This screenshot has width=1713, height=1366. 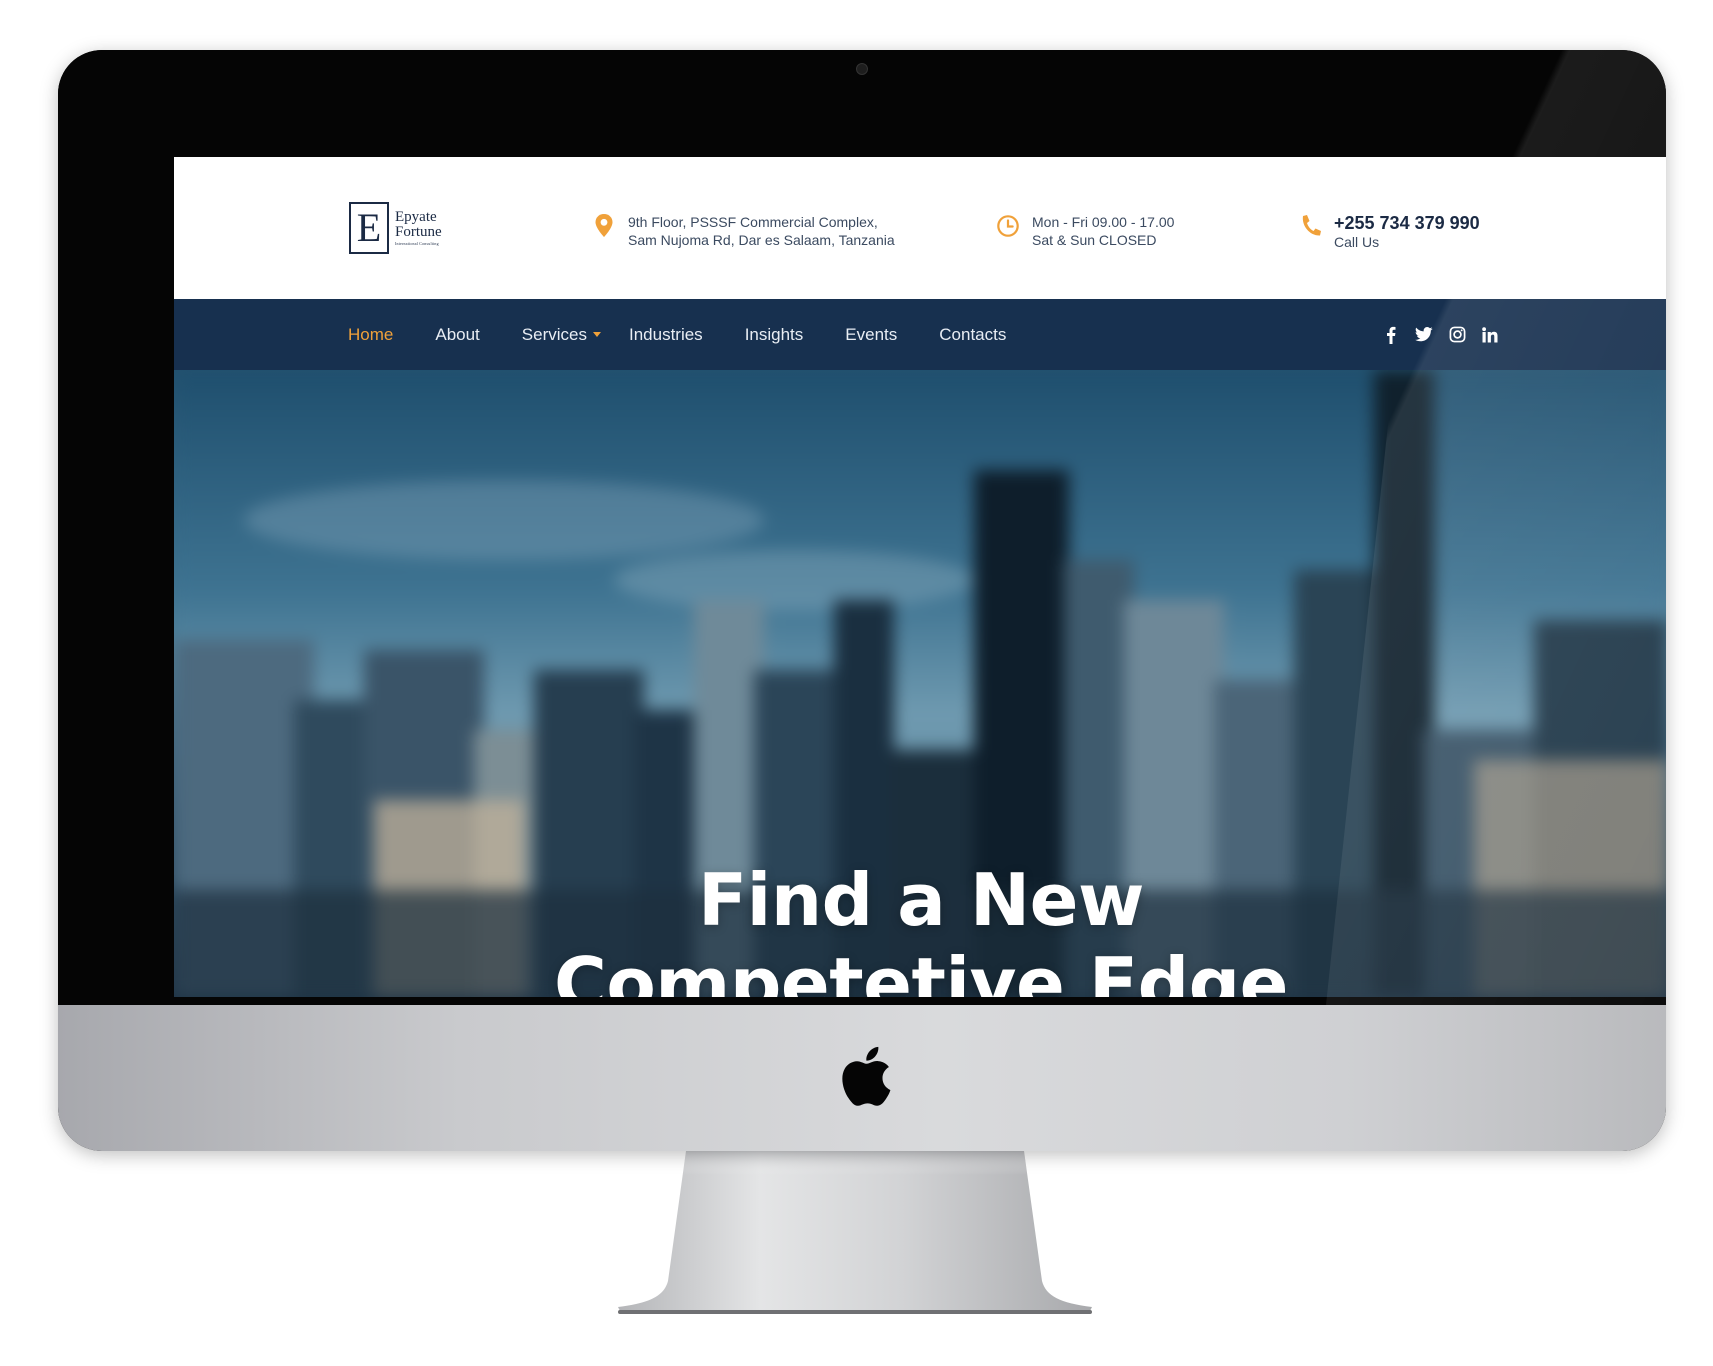 I want to click on phone-text: +255 734 379 990 Call Us, so click(x=1407, y=232).